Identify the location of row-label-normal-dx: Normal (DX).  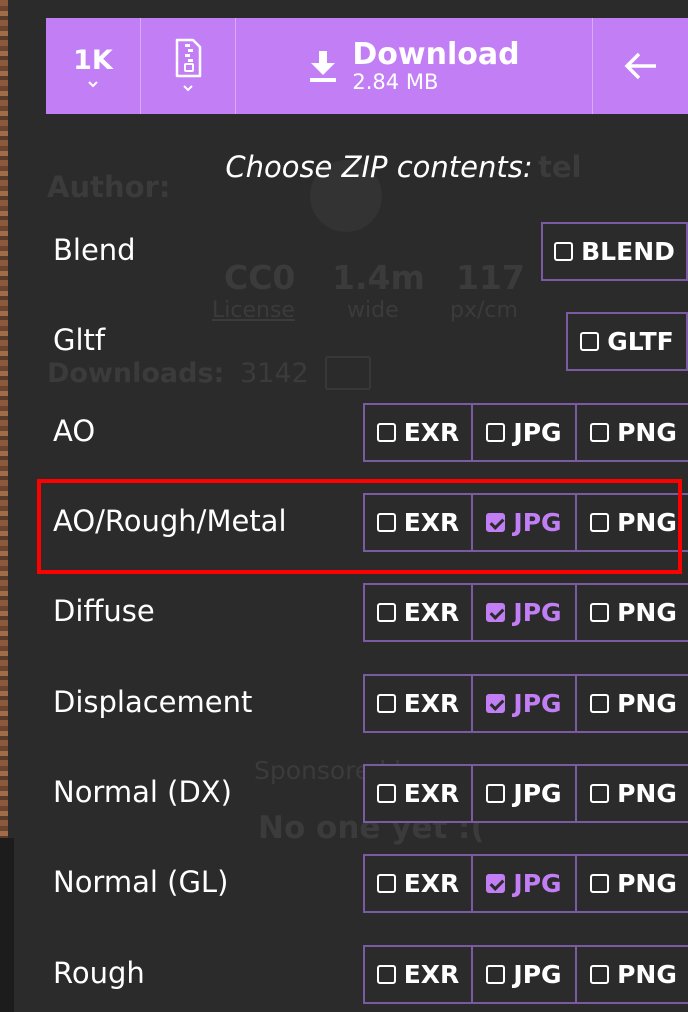
(142, 792).